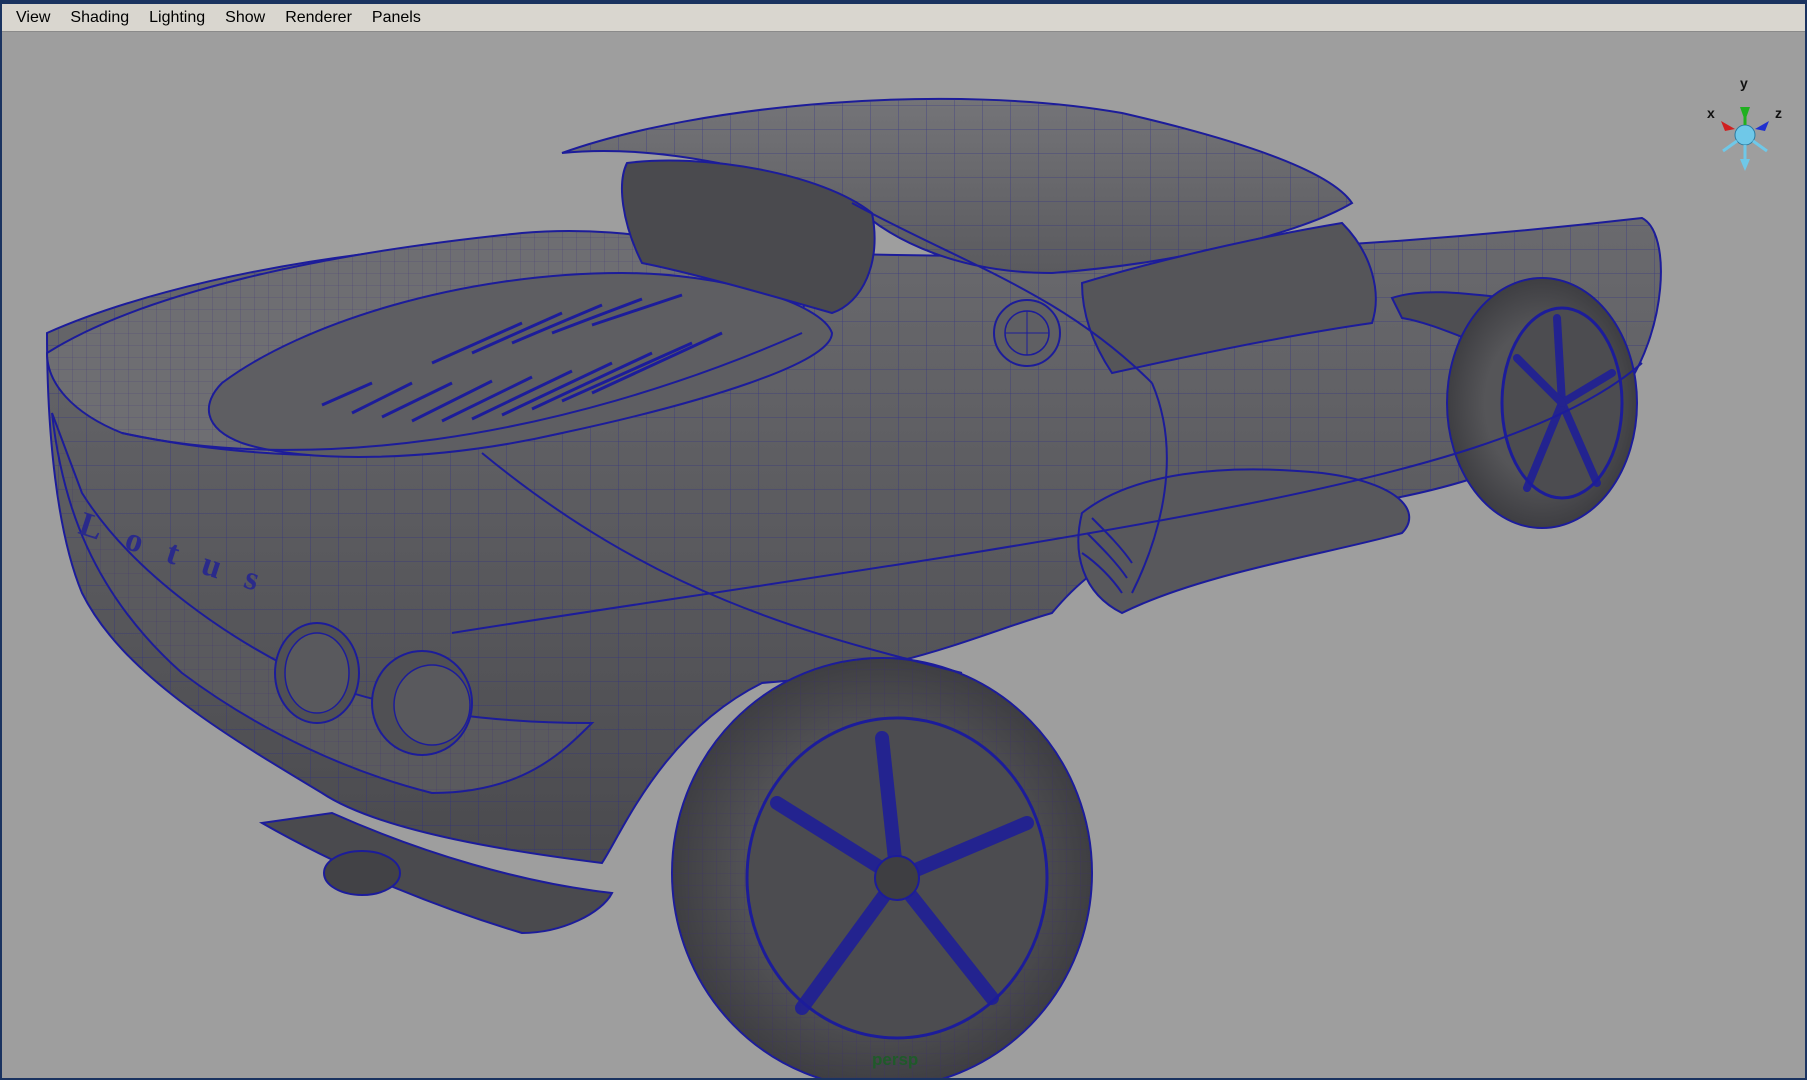 The height and width of the screenshot is (1080, 1807). What do you see at coordinates (99, 18) in the screenshot?
I see `menu-shading: Shading` at bounding box center [99, 18].